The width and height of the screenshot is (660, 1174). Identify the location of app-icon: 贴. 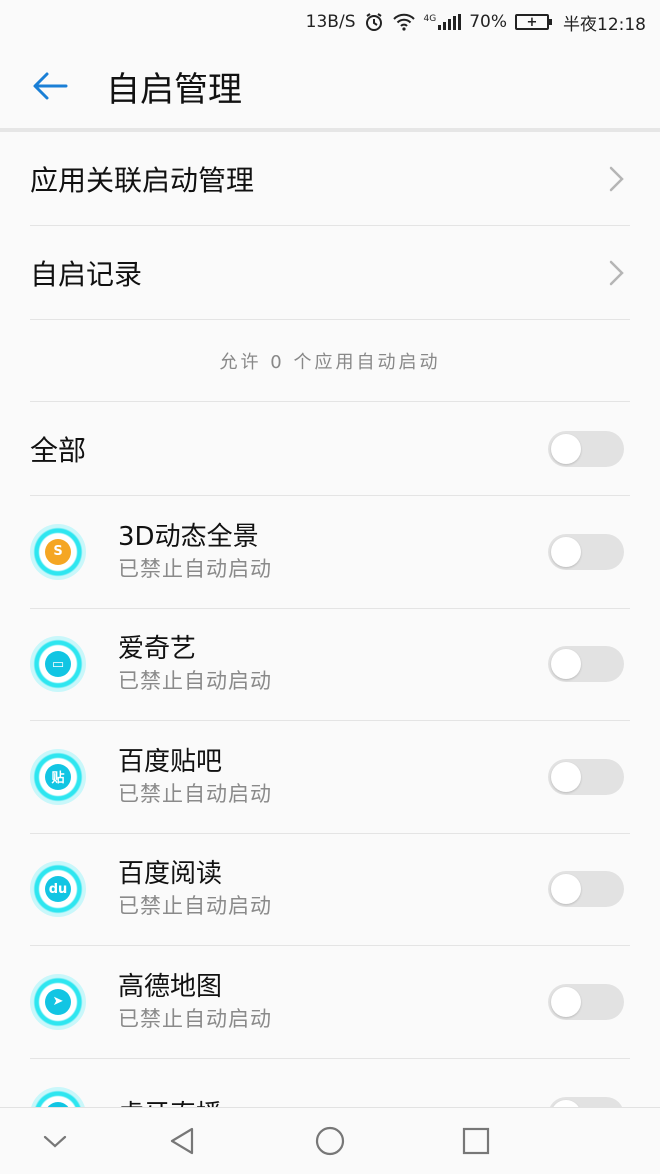
(58, 776).